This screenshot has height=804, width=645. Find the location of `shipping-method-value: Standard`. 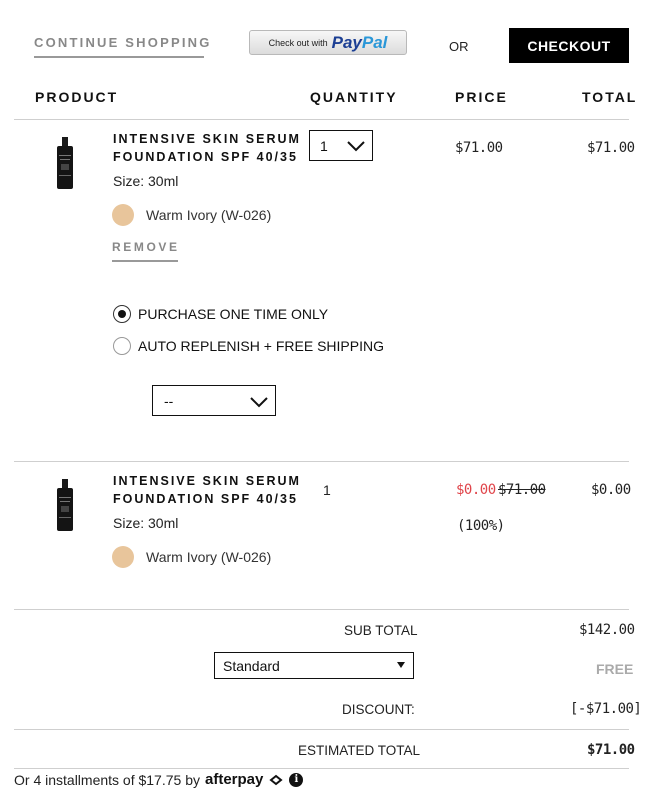

shipping-method-value: Standard is located at coordinates (251, 665).